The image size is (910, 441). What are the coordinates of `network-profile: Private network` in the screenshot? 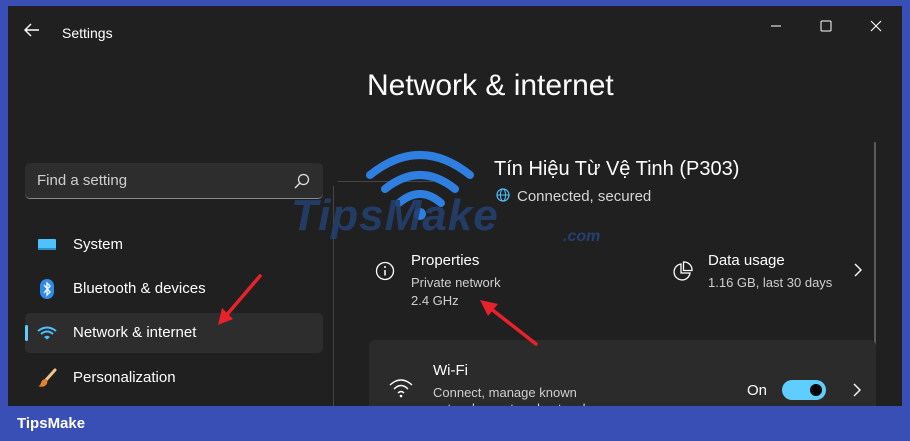 It's located at (456, 282).